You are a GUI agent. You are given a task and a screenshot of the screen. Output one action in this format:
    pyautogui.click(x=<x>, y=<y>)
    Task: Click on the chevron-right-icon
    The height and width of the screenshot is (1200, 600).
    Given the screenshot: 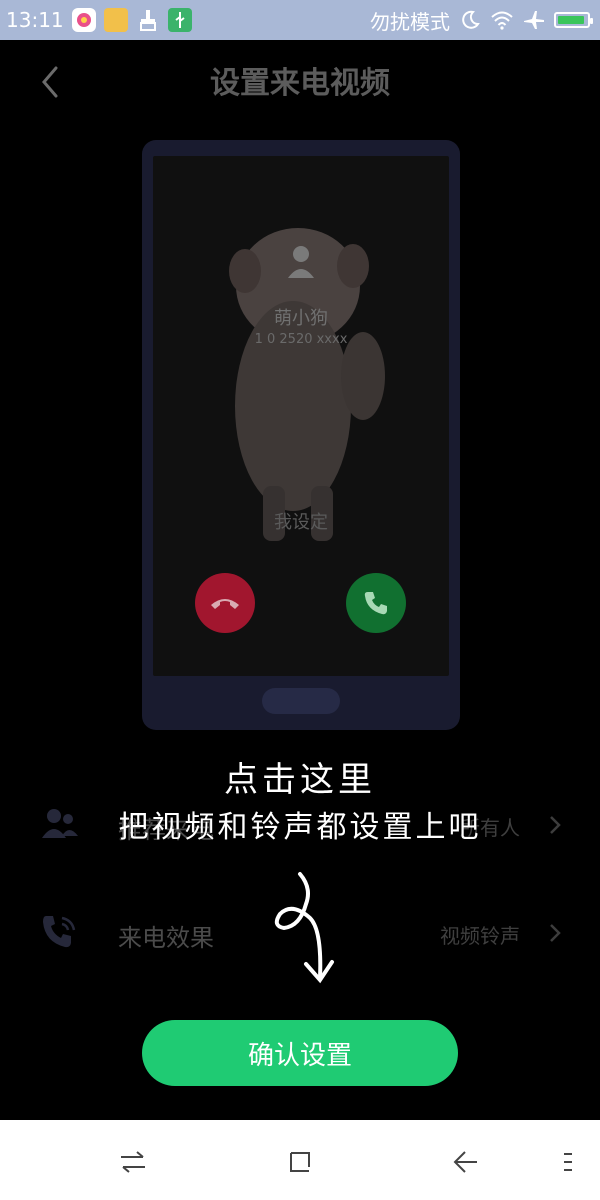 What is the action you would take?
    pyautogui.click(x=555, y=933)
    